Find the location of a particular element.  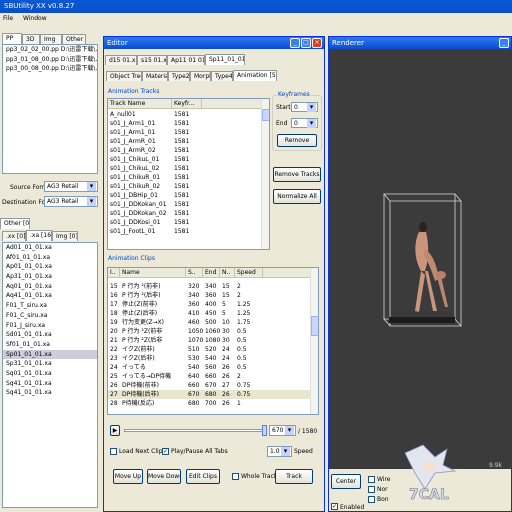

remove-tracks-button: Remove Tracks is located at coordinates (297, 174).